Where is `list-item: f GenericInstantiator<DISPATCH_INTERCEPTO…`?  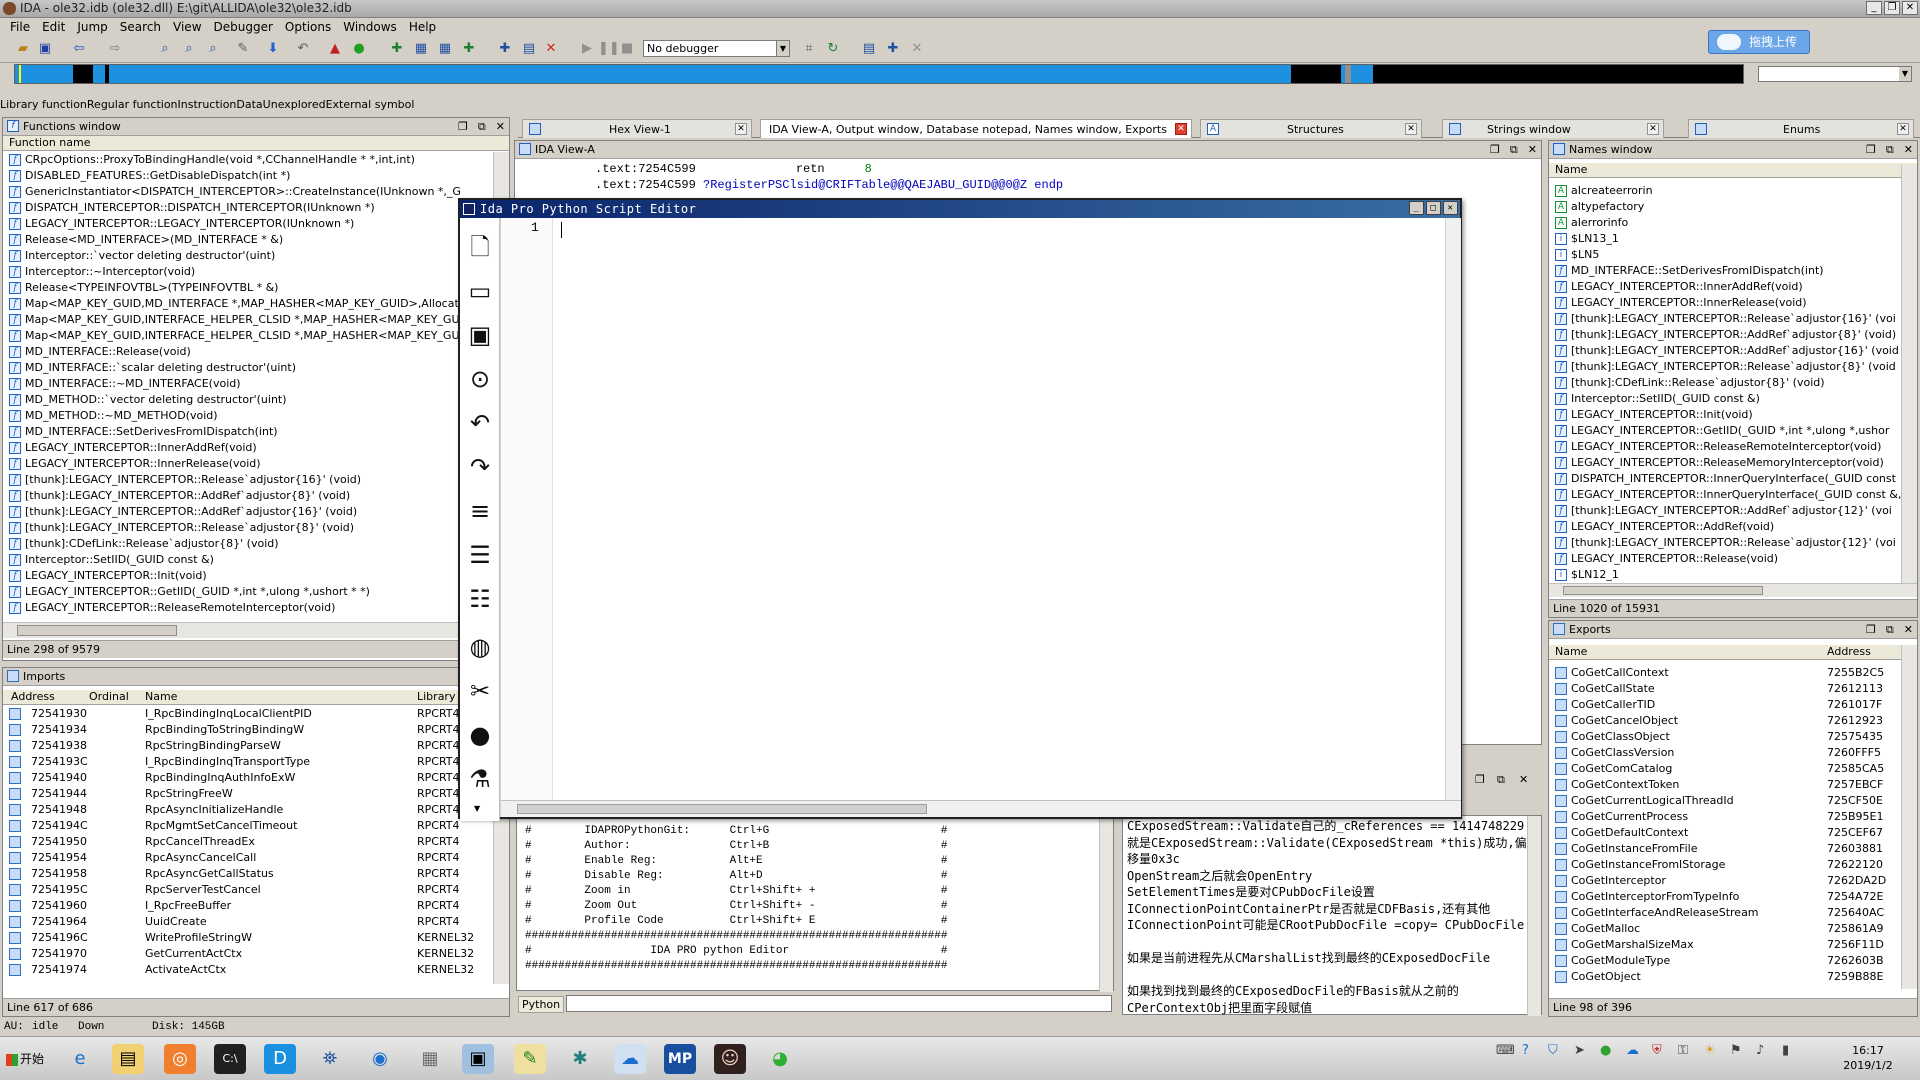 list-item: f GenericInstantiator<DISPATCH_INTERCEPTO… is located at coordinates (248, 192).